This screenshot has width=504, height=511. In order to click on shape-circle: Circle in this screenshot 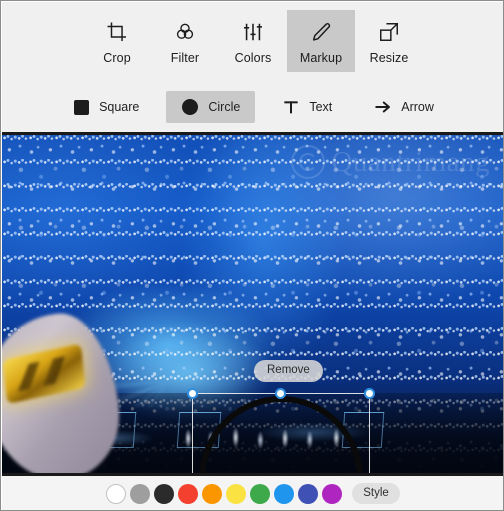, I will do `click(211, 107)`.